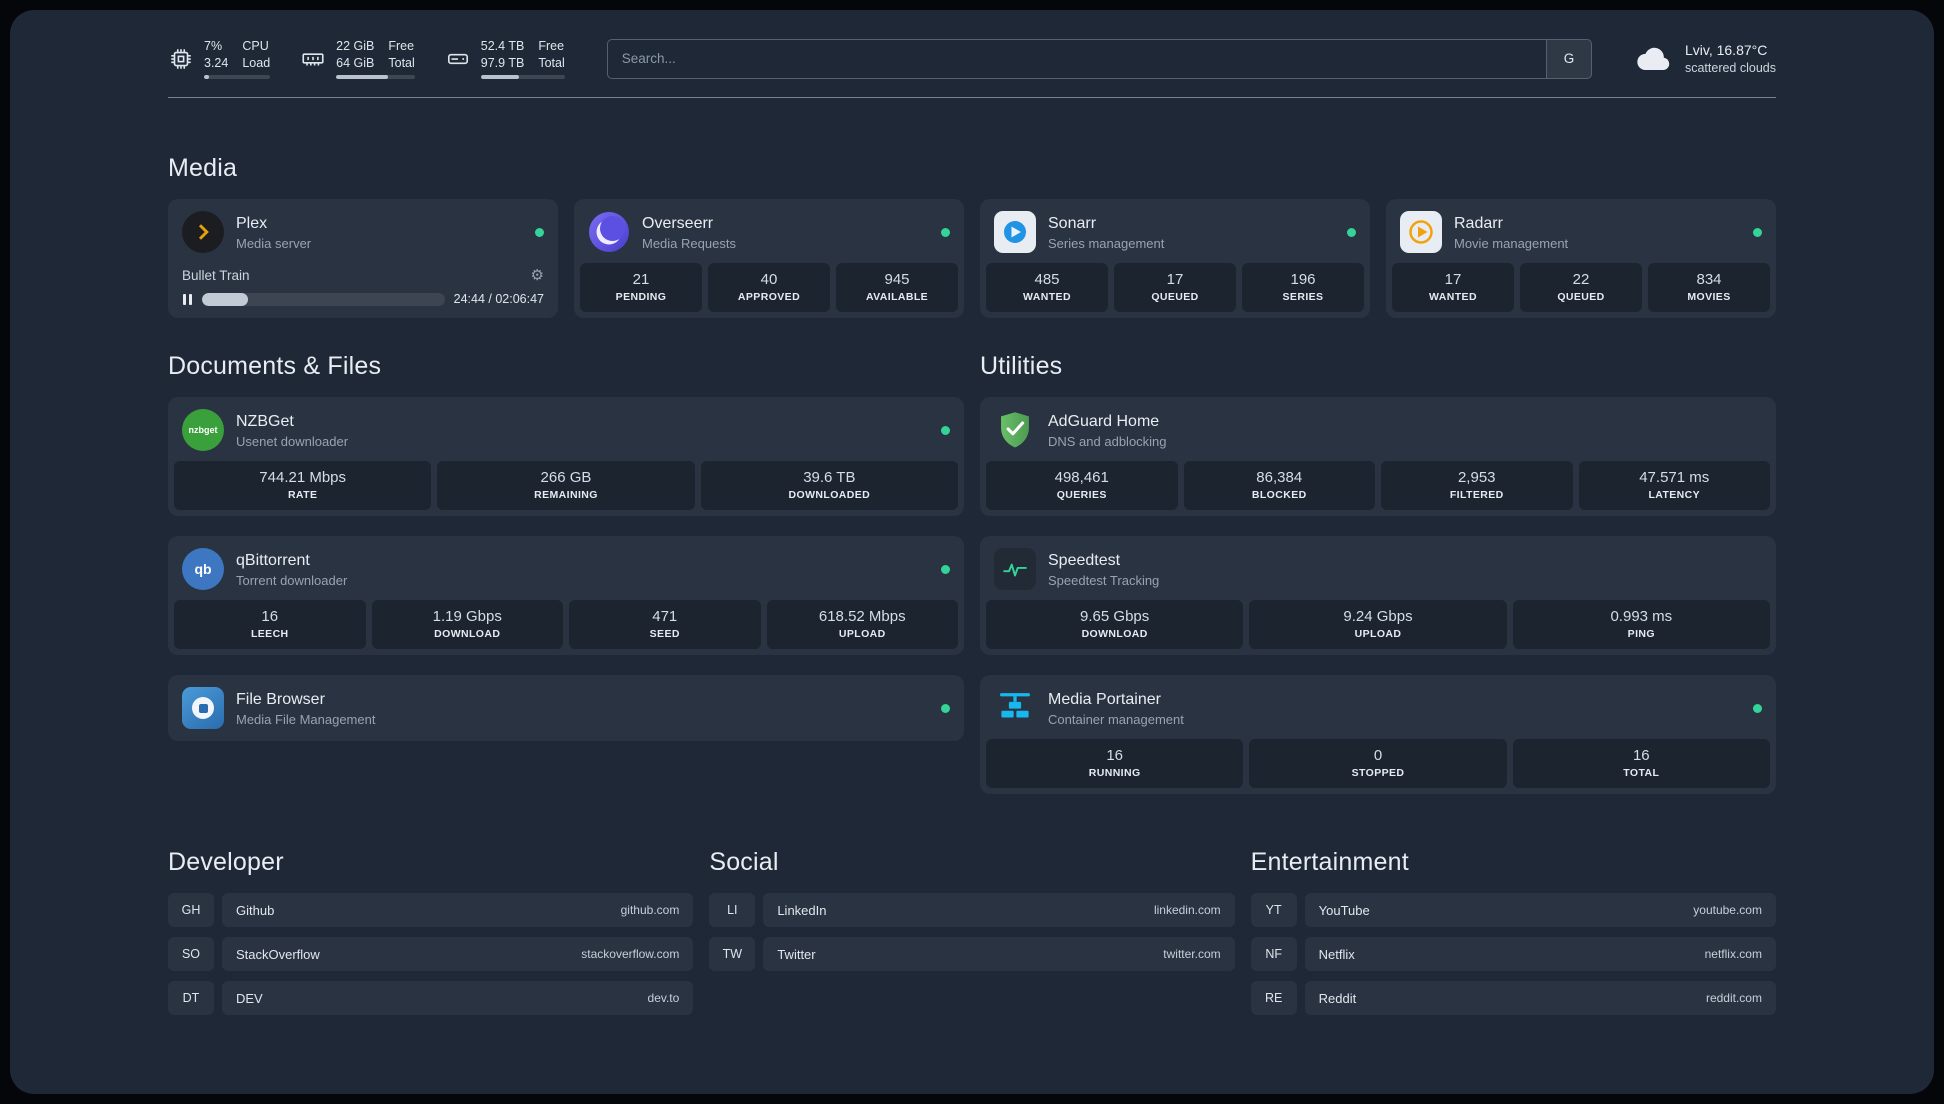  I want to click on service-link-overseerr: Overseerr Media Requests, so click(769, 231).